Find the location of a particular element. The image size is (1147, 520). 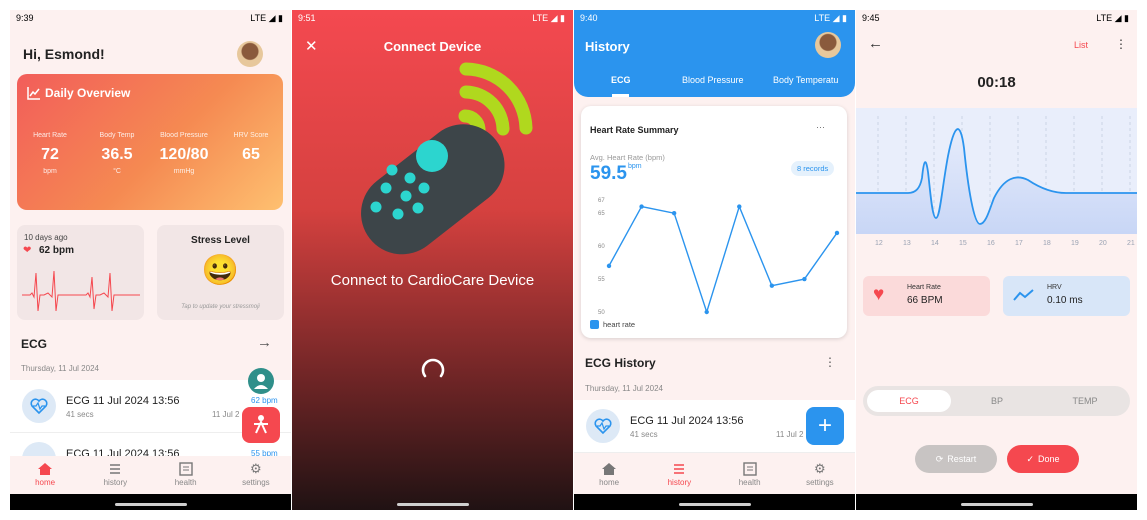

connect-message: Connect to CardioCare Device is located at coordinates (432, 280).